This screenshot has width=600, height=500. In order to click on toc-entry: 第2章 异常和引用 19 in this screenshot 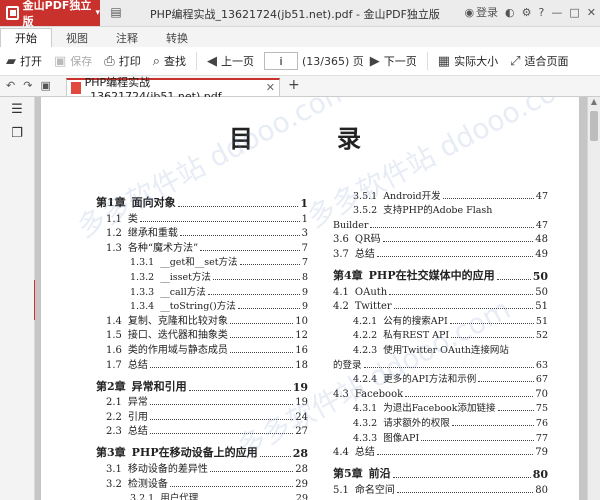, I will do `click(202, 382)`.